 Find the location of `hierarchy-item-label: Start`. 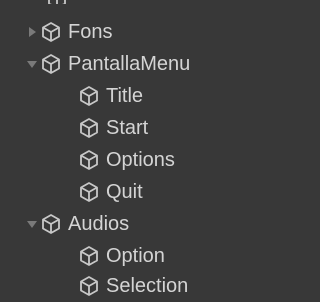

hierarchy-item-label: Start is located at coordinates (127, 128).